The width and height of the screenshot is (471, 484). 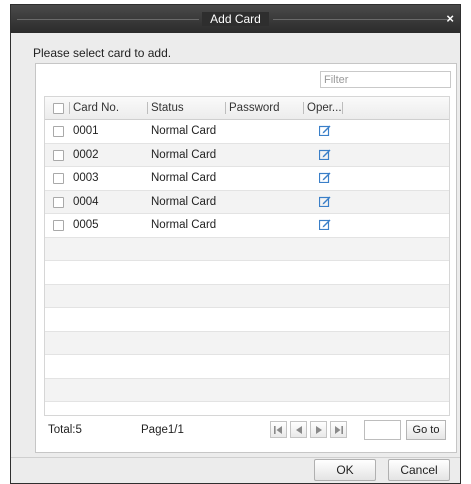 What do you see at coordinates (254, 108) in the screenshot?
I see `column-password: Password` at bounding box center [254, 108].